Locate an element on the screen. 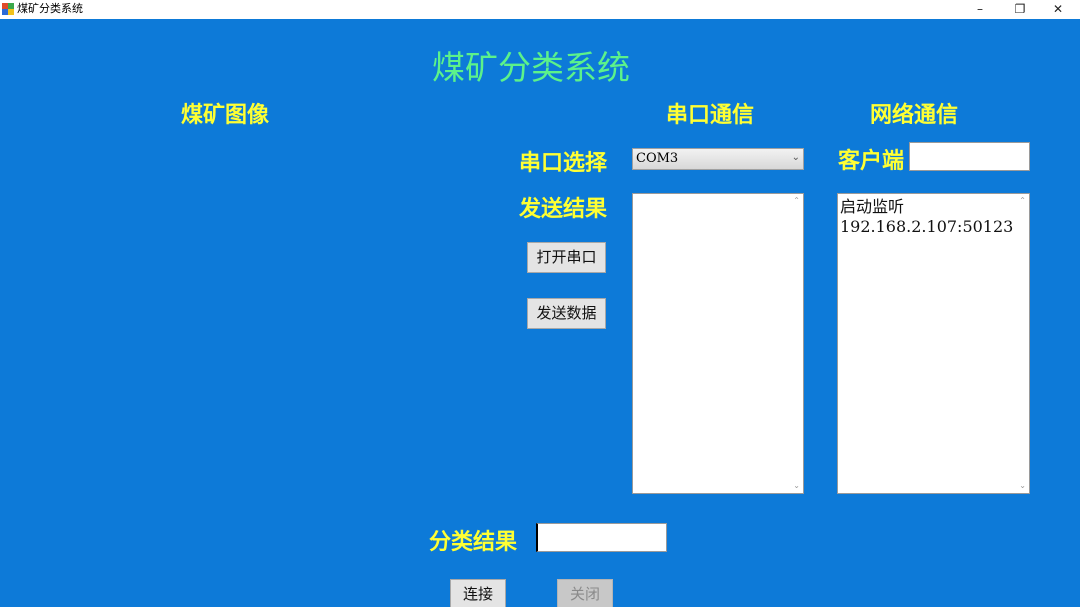 Image resolution: width=1080 pixels, height=607 pixels. port-select-dropdown: COM3 ⌄ is located at coordinates (718, 159).